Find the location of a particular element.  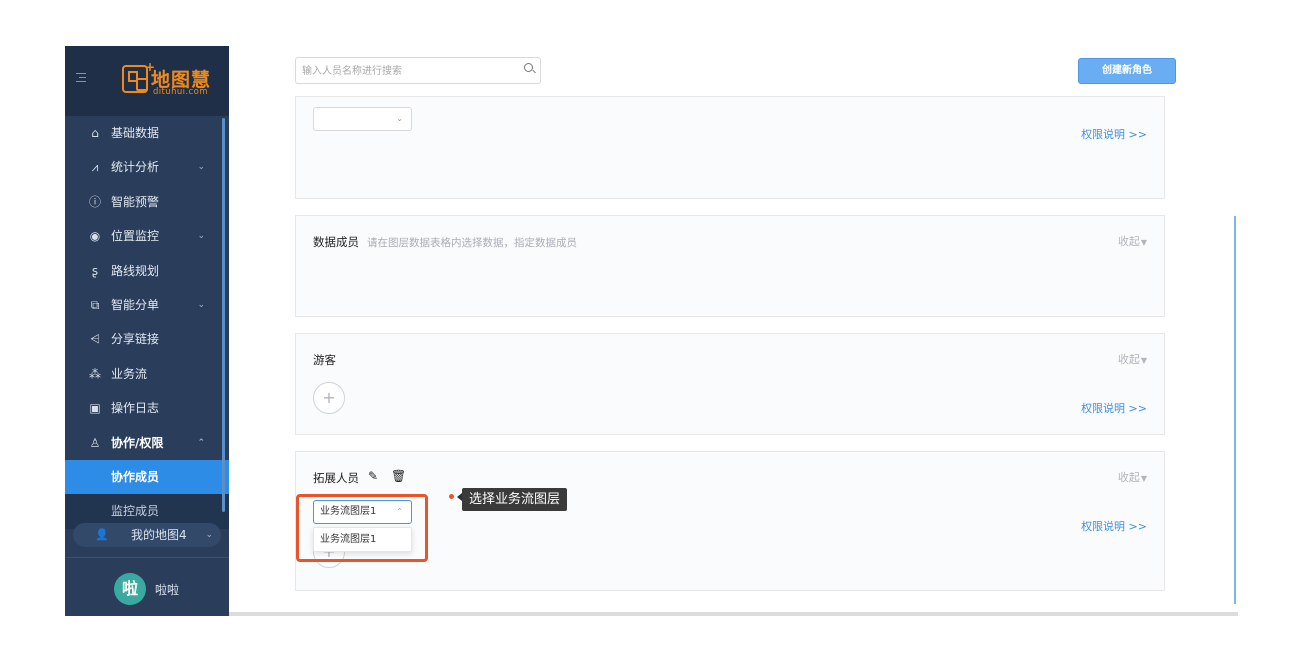

sidebar-scrollbar is located at coordinates (223, 315).